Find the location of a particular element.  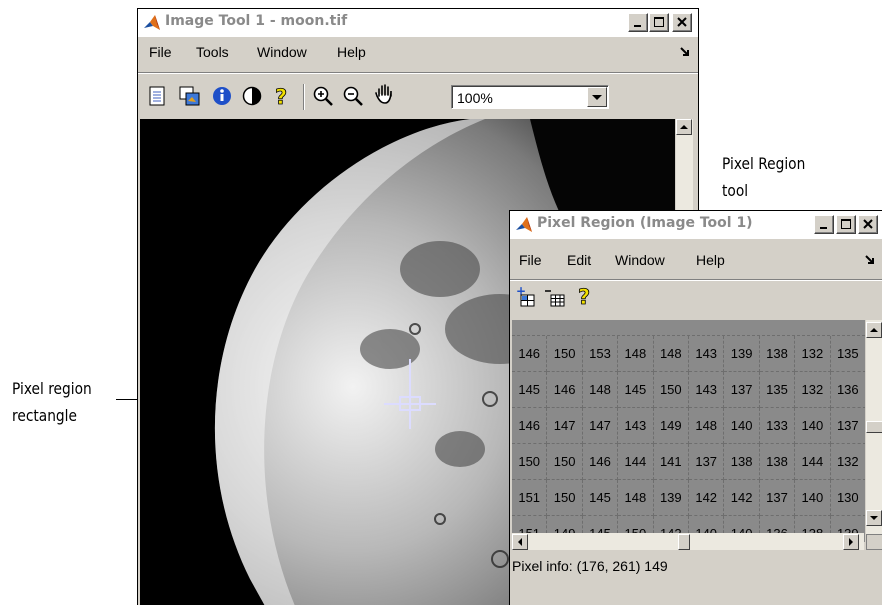

menu-tools: Tools is located at coordinates (212, 52).